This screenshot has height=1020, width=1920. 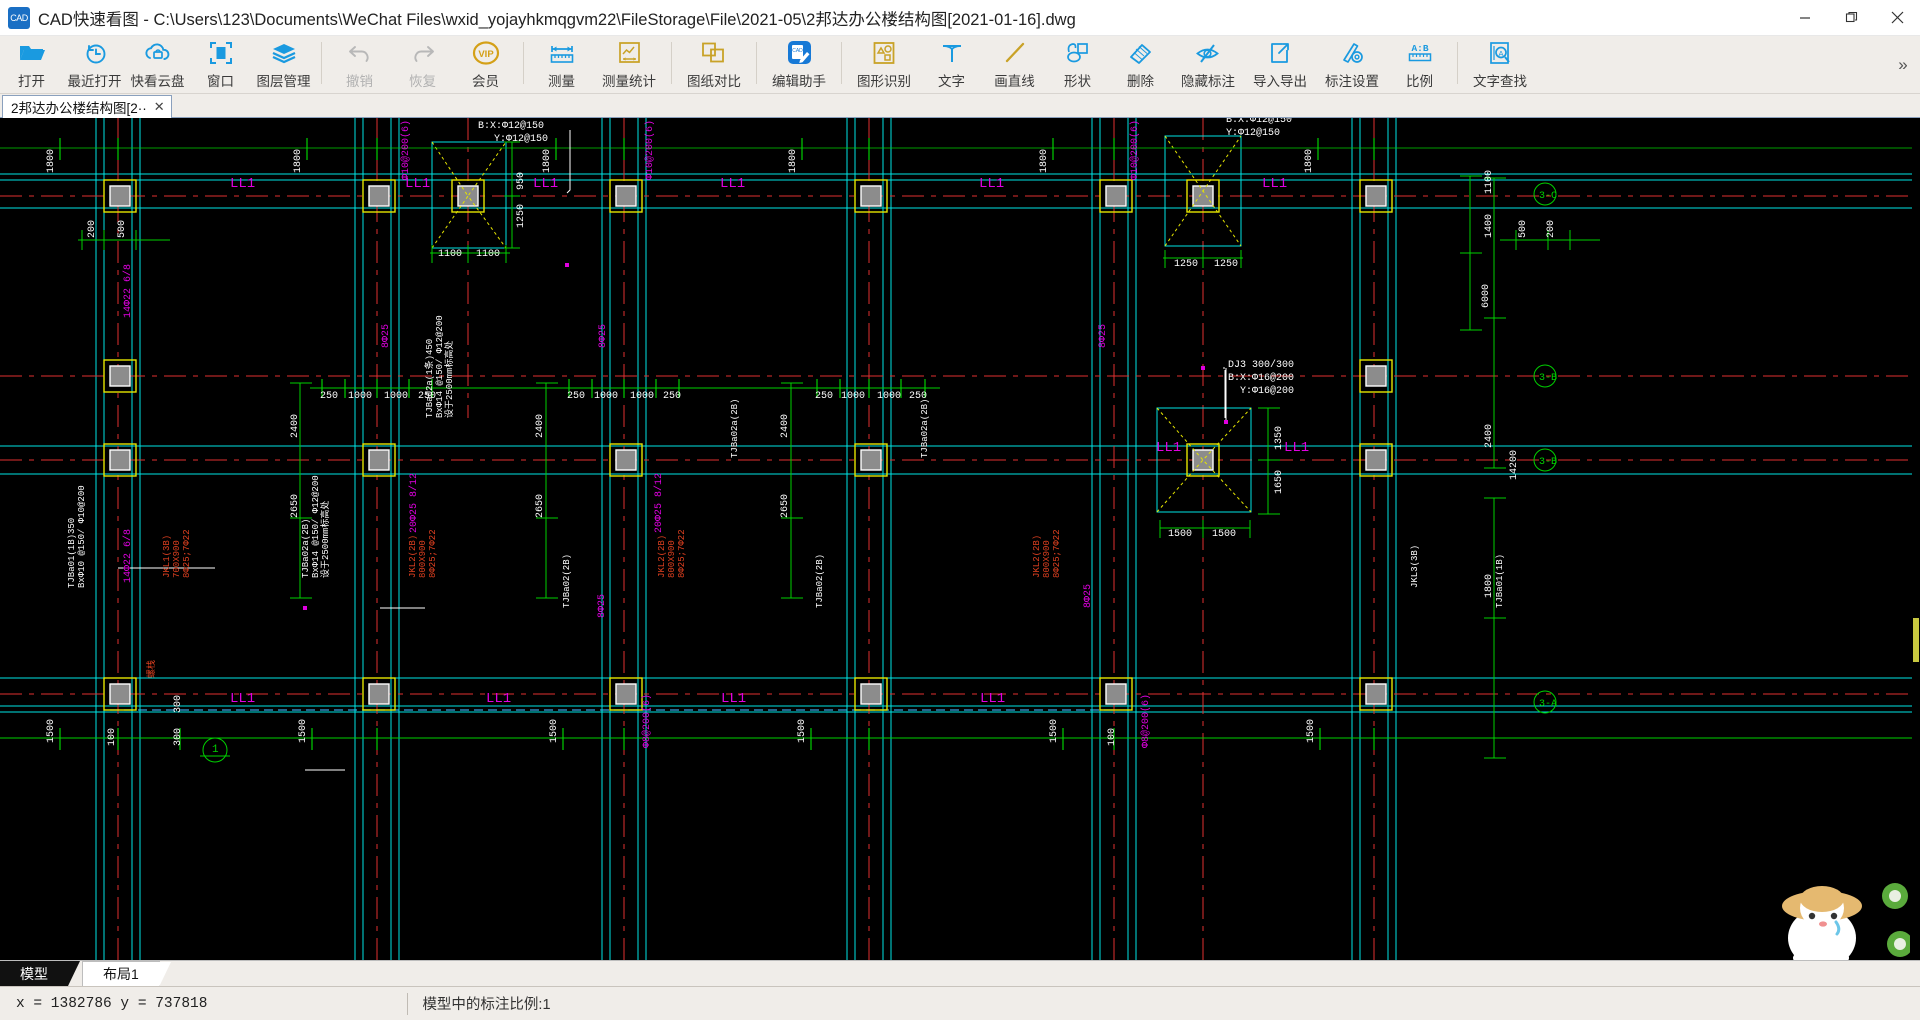 I want to click on tool-label: 图层管理, so click(x=283, y=81).